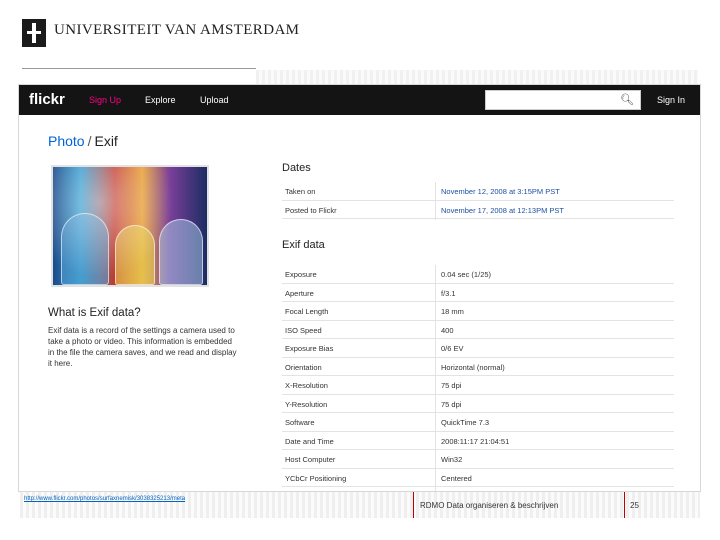 The height and width of the screenshot is (540, 720). What do you see at coordinates (627, 99) in the screenshot?
I see `search-icon: 🔍︎` at bounding box center [627, 99].